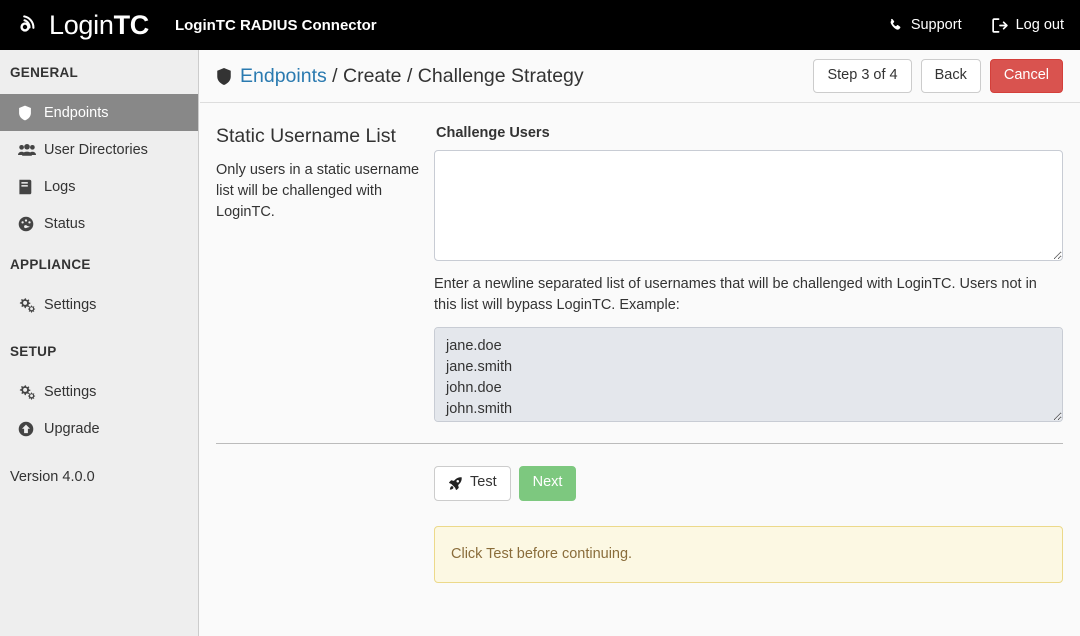 This screenshot has width=1080, height=636. Describe the element at coordinates (283, 76) in the screenshot. I see `breadcrumb-endpoints-link: Endpoints` at that location.